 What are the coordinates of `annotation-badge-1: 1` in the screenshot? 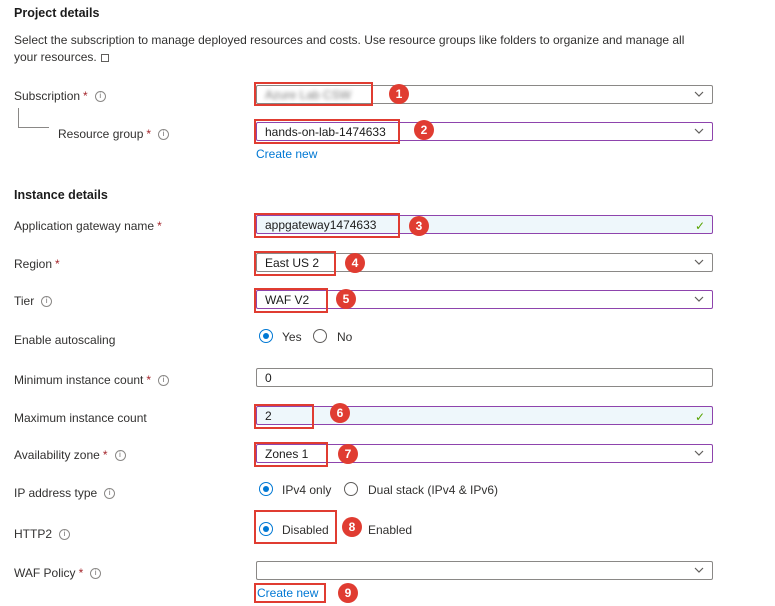 It's located at (399, 94).